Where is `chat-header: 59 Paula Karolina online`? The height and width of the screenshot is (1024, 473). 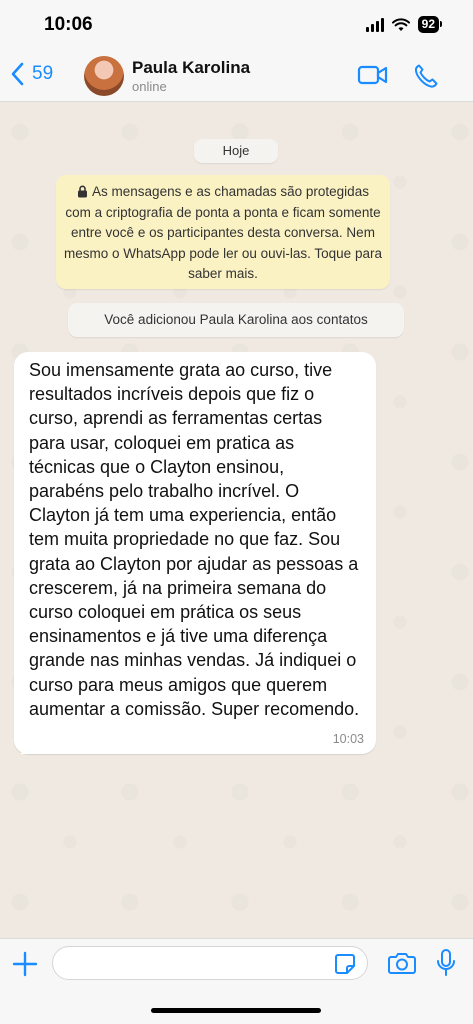 chat-header: 59 Paula Karolina online is located at coordinates (236, 76).